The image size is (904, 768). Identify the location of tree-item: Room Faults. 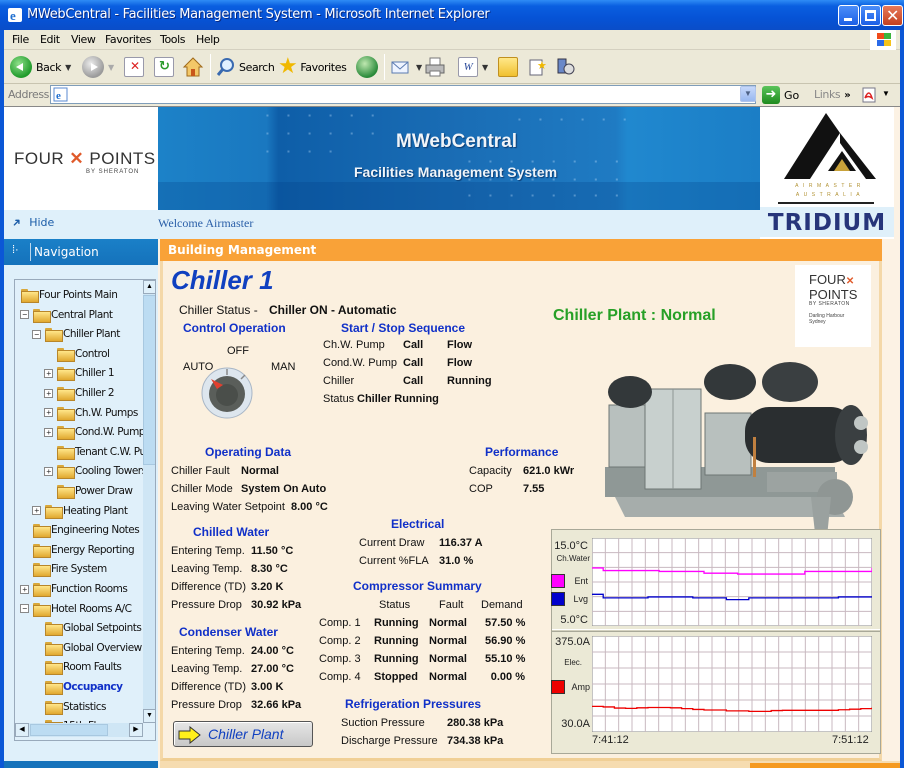
(83, 667).